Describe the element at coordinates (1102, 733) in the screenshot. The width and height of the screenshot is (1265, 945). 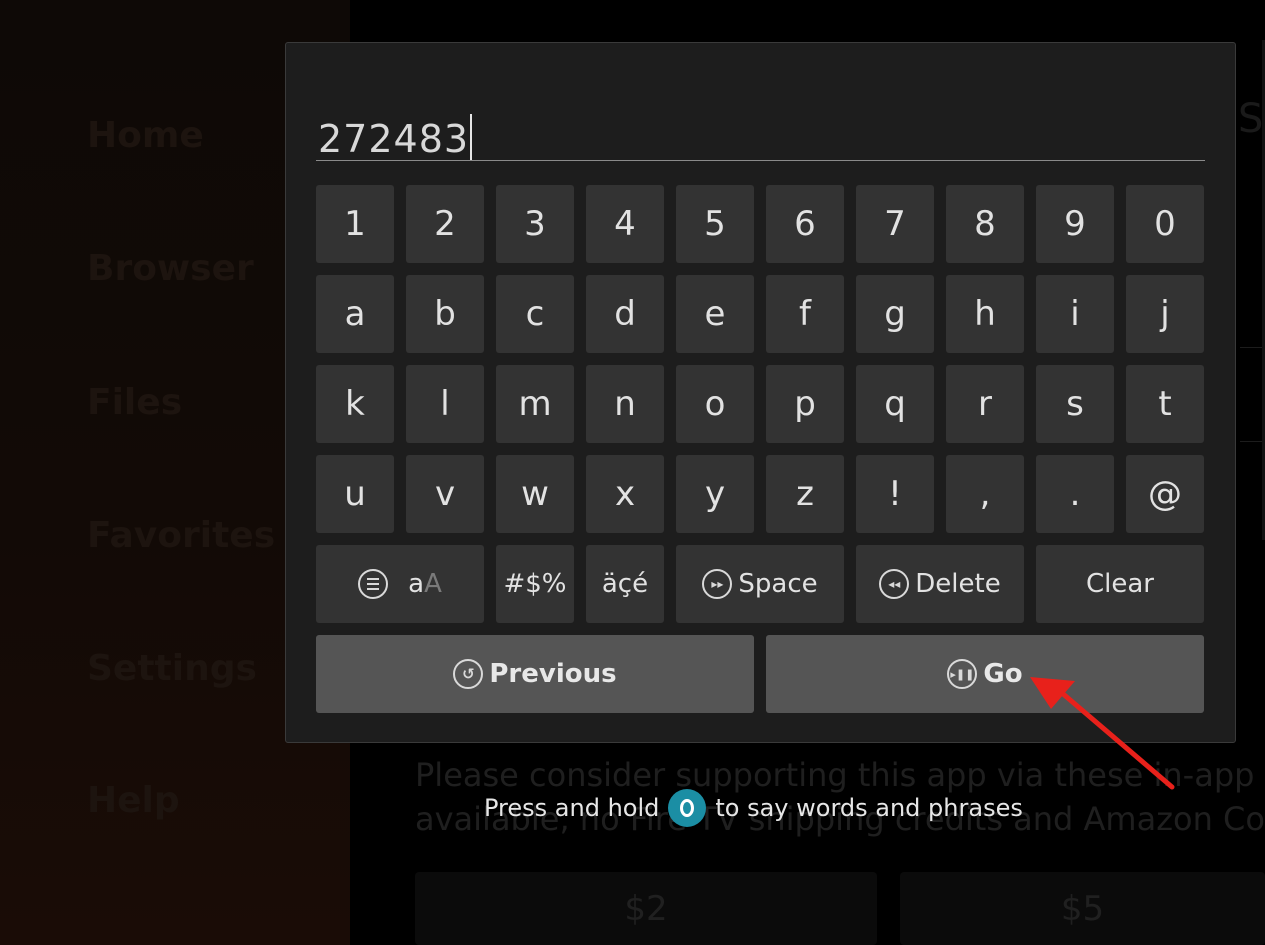
I see `annotation-arrow-icon` at that location.